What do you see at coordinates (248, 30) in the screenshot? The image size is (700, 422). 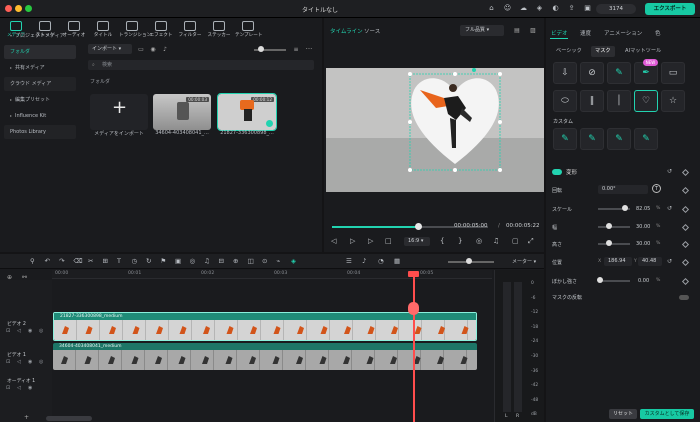 I see `tool-template: テンプレート` at bounding box center [248, 30].